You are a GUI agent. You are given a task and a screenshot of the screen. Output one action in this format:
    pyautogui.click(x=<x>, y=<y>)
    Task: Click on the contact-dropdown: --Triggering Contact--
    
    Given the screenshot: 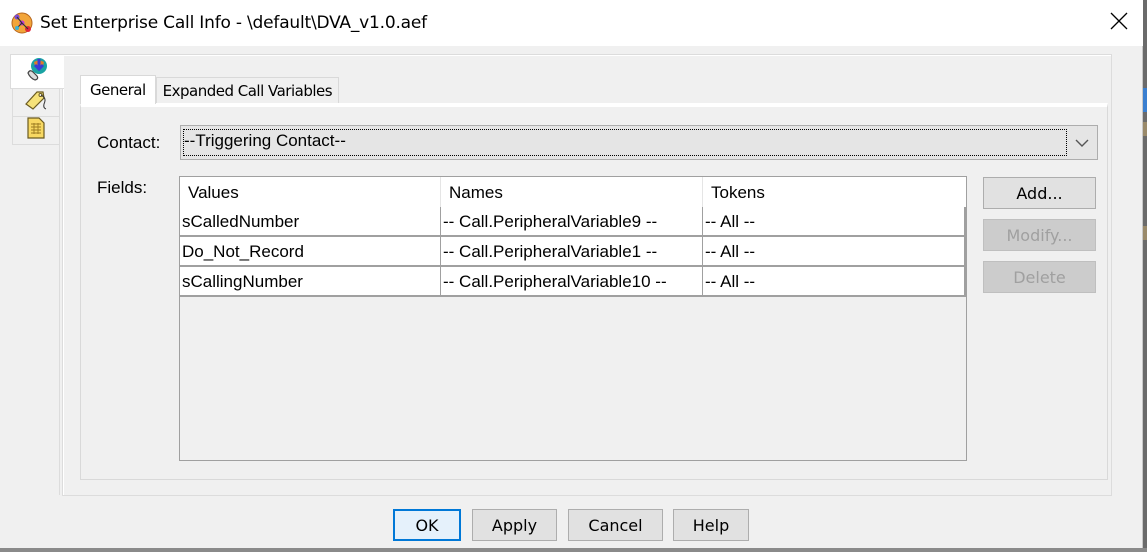 What is the action you would take?
    pyautogui.click(x=639, y=142)
    